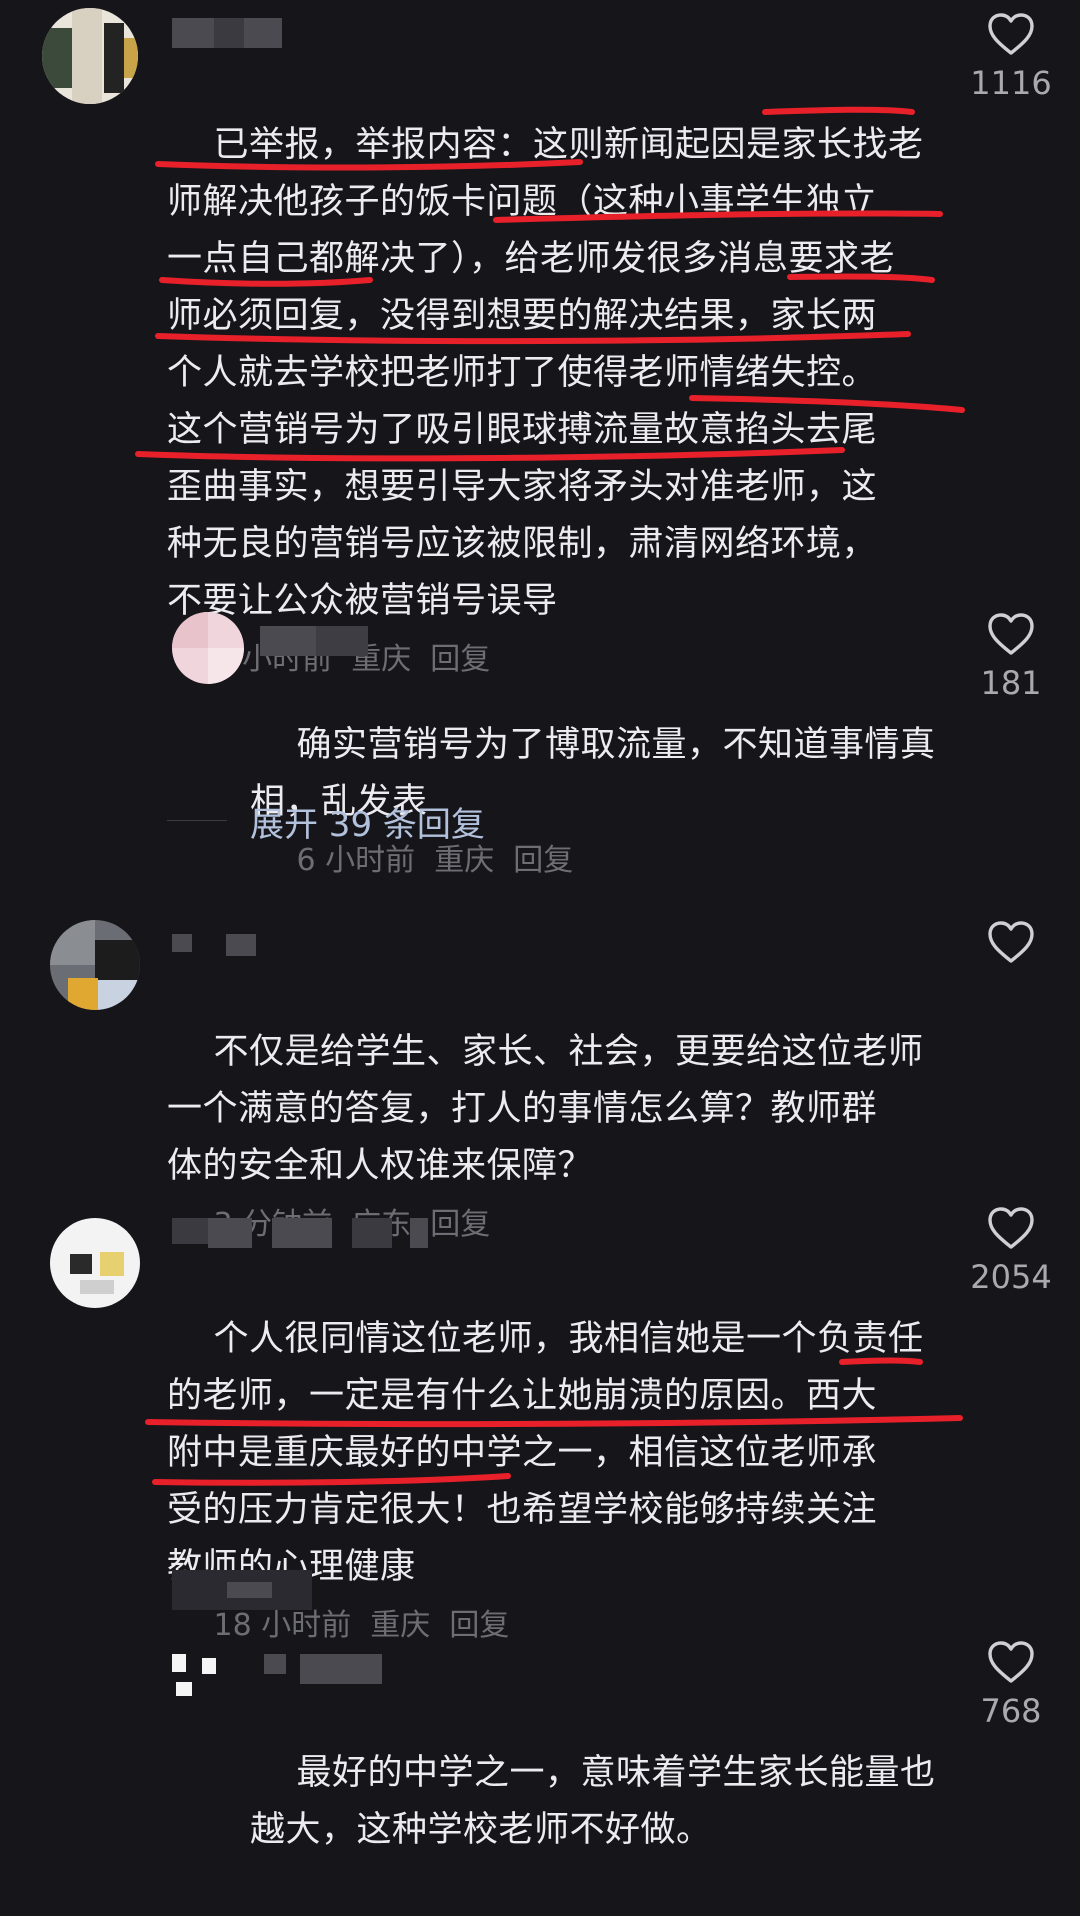 The width and height of the screenshot is (1080, 1916). Describe the element at coordinates (242, 1590) in the screenshot. I see `blurred-username` at that location.